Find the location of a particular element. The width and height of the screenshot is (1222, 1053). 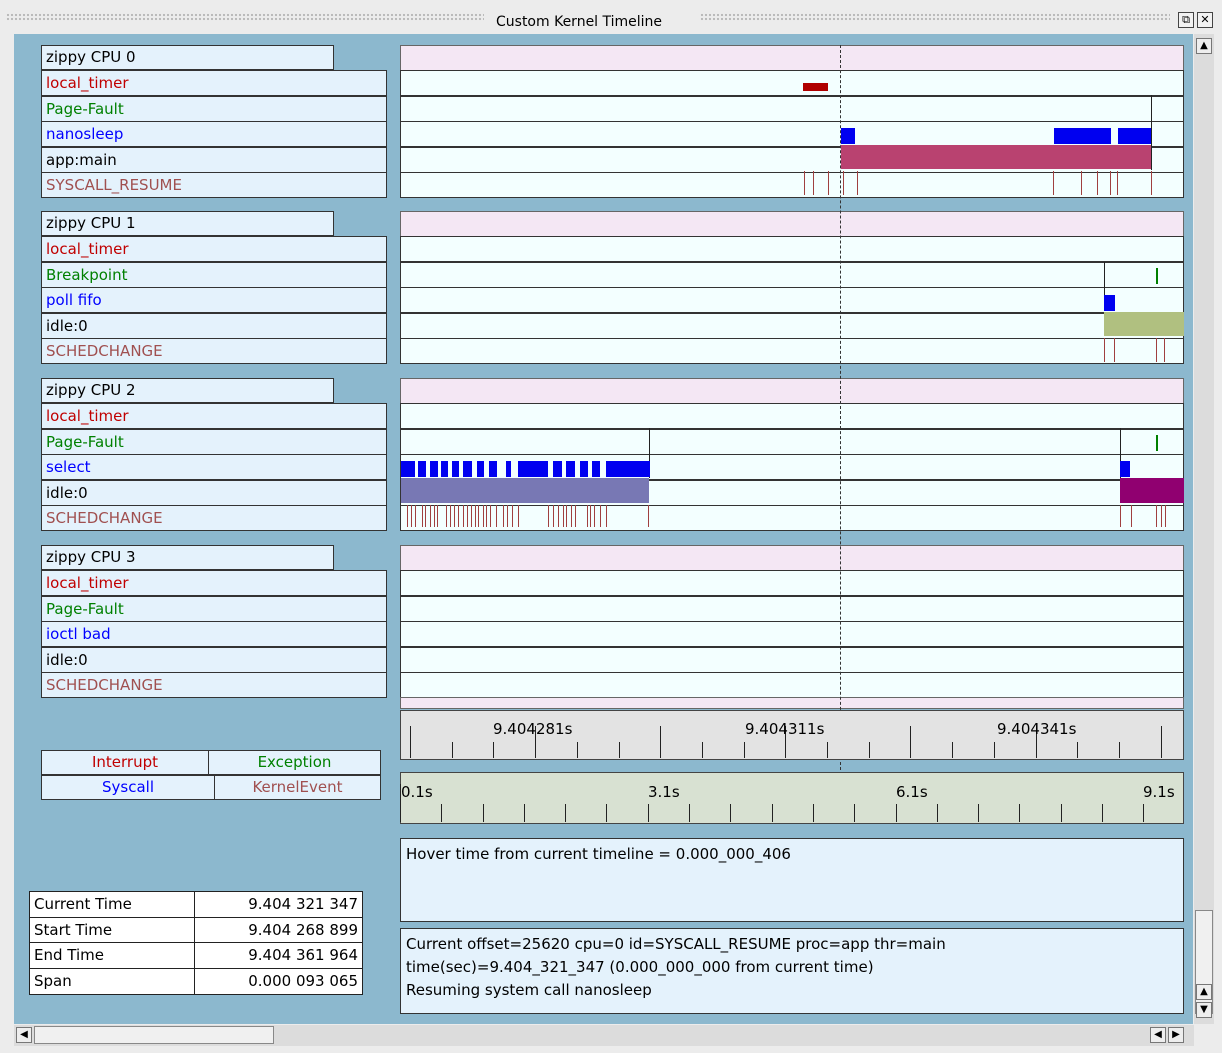

event-type-label: select is located at coordinates (214, 467).